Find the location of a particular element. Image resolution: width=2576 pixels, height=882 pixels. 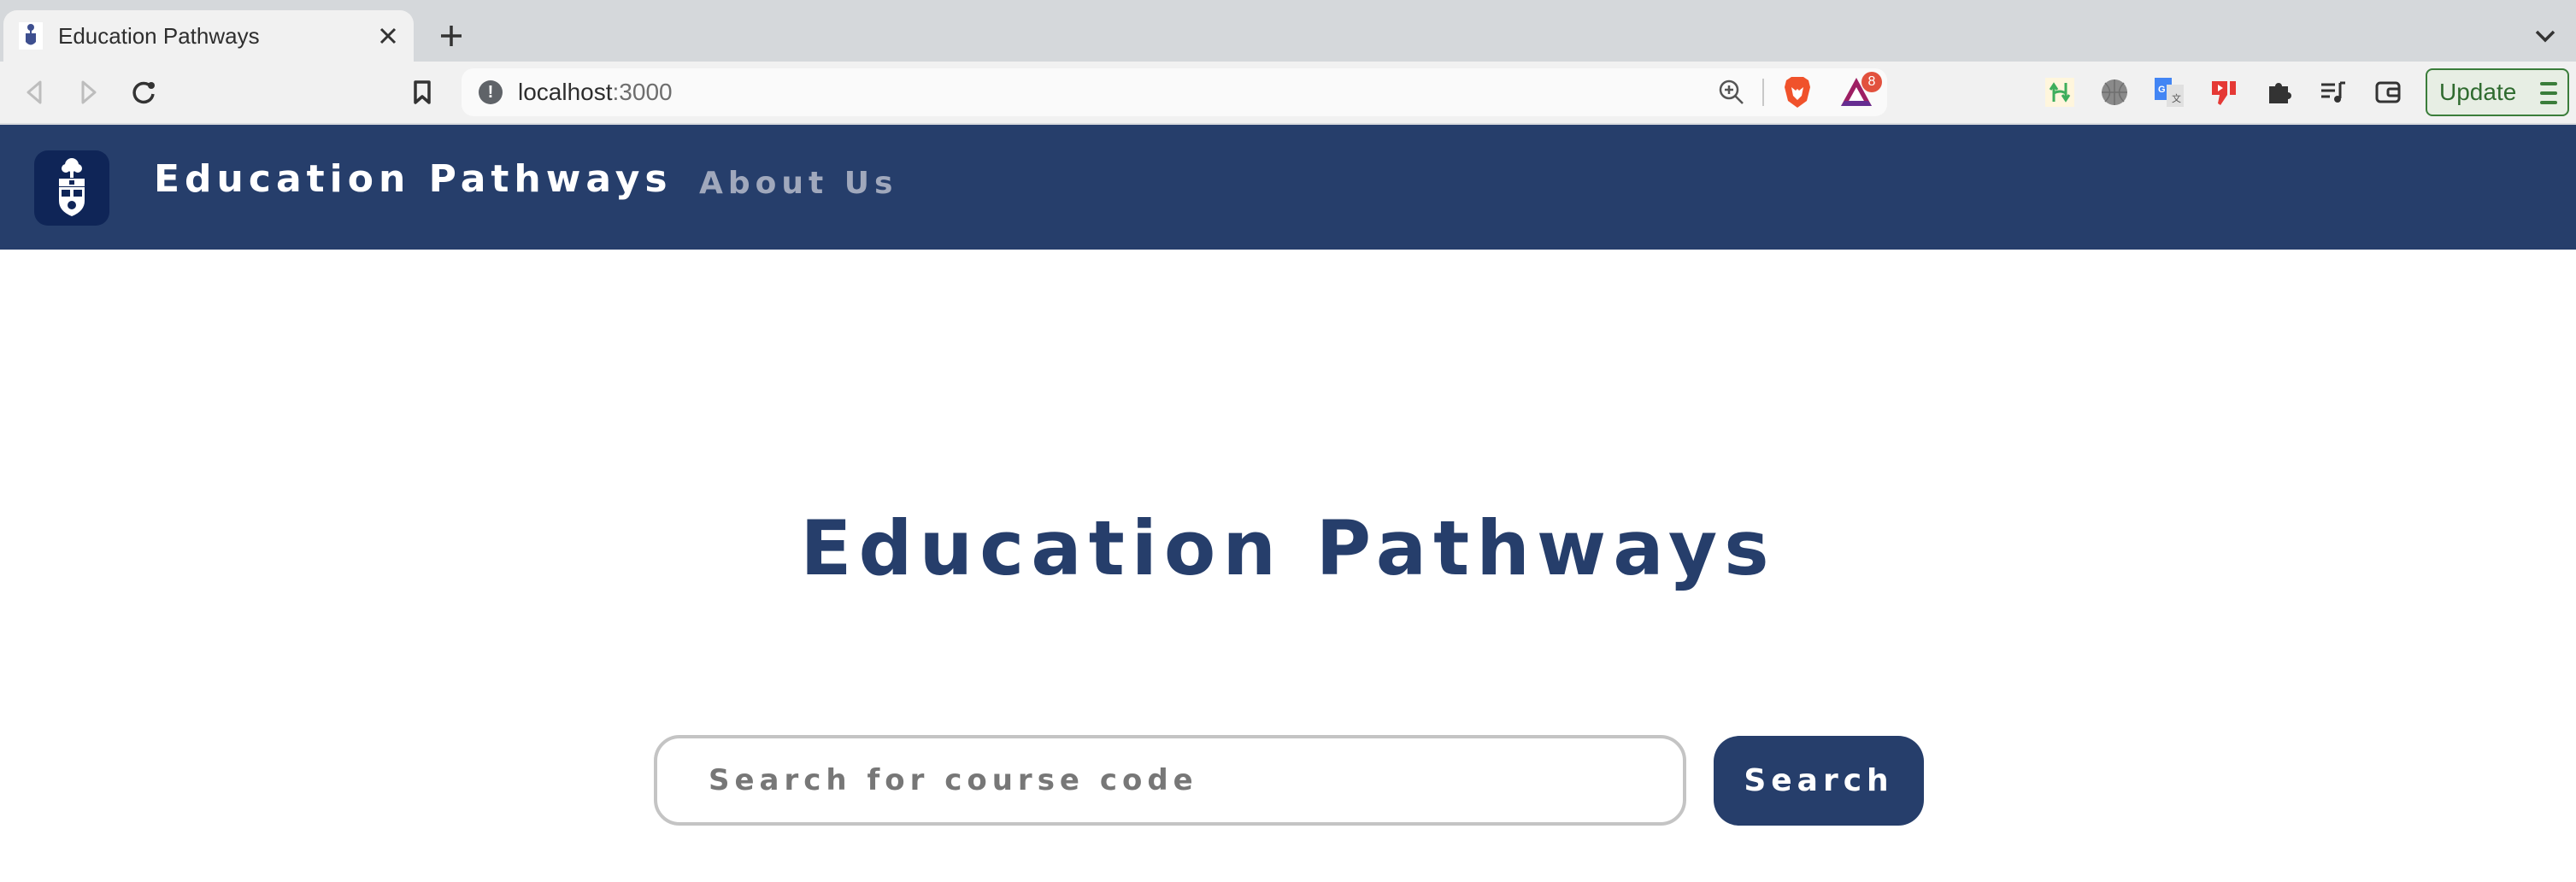

bookmark-icon is located at coordinates (422, 92).